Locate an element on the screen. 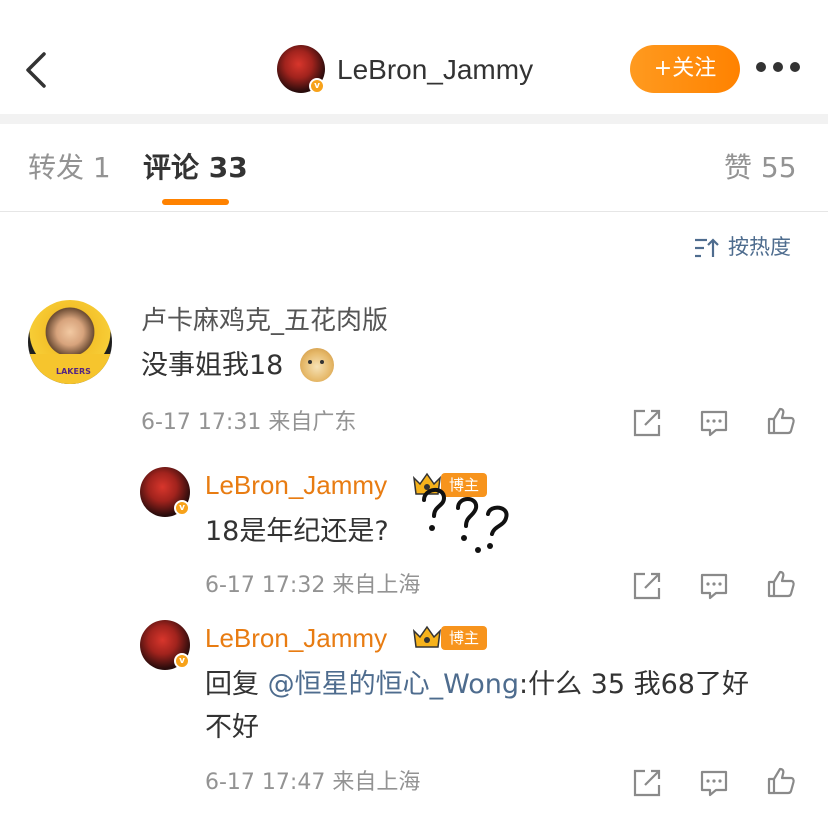 Image resolution: width=828 pixels, height=828 pixels. section-divider is located at coordinates (414, 119).